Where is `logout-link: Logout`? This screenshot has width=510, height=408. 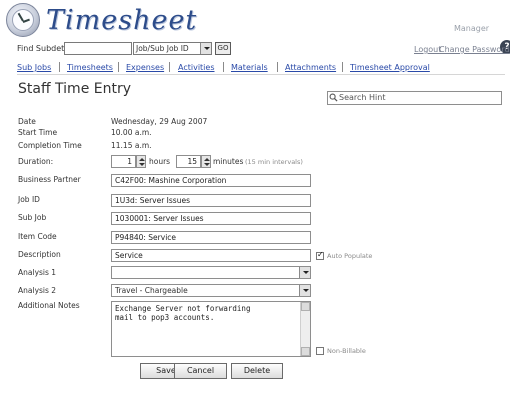
logout-link: Logout is located at coordinates (427, 49).